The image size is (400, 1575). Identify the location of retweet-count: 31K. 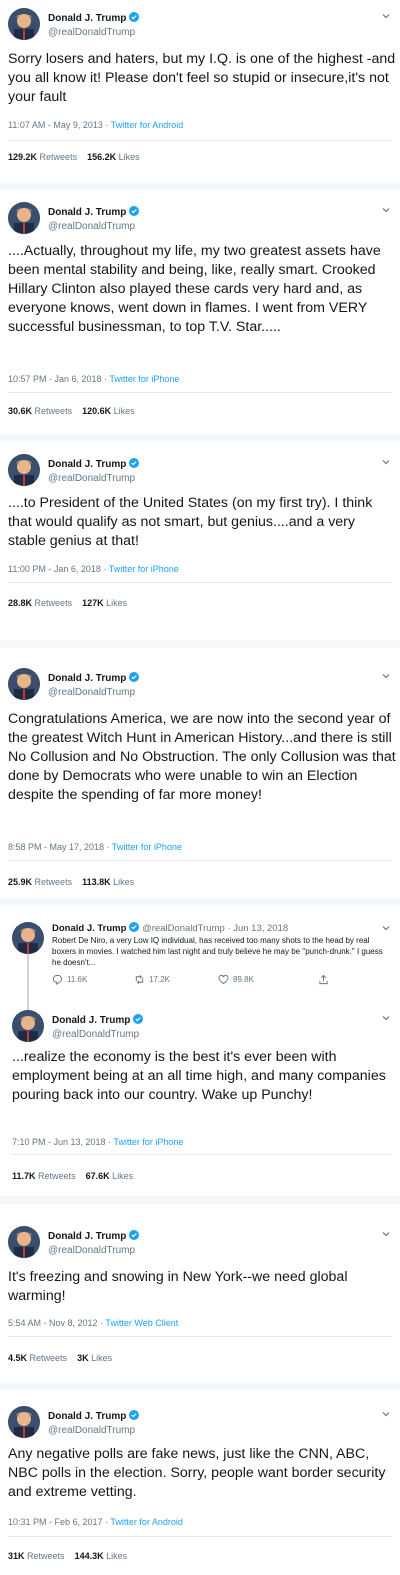
(16, 1556).